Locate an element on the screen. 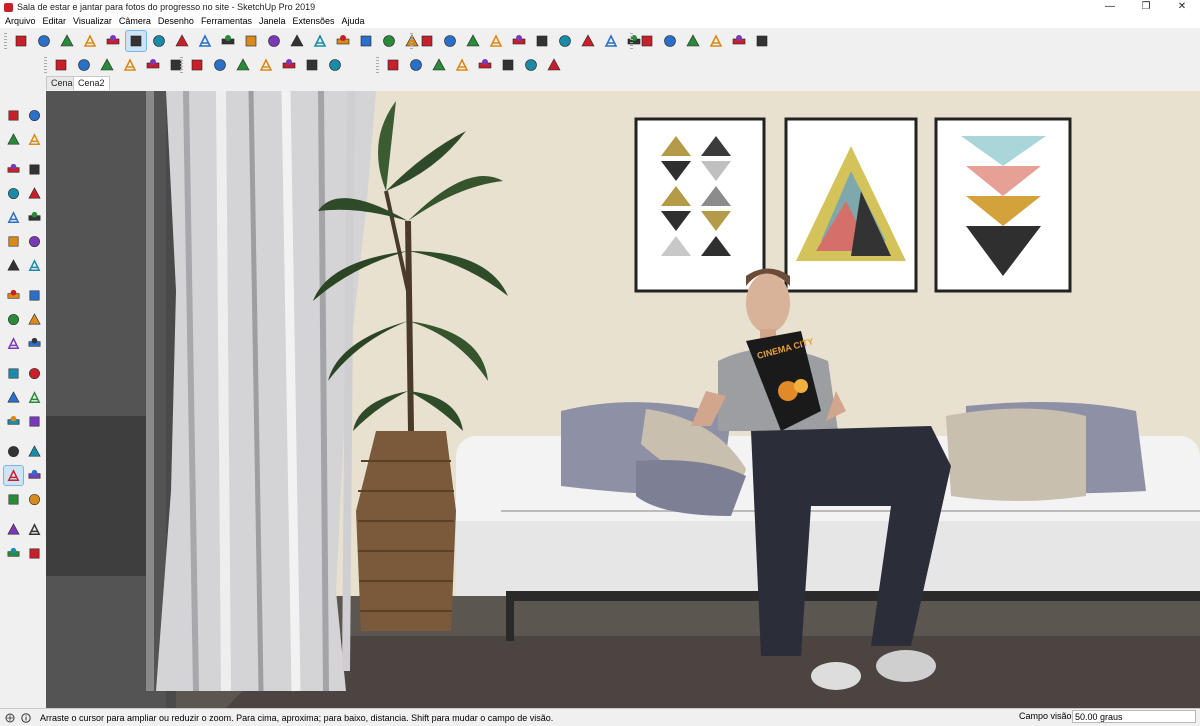 The image size is (1200, 726). look-around-button is located at coordinates (251, 41).